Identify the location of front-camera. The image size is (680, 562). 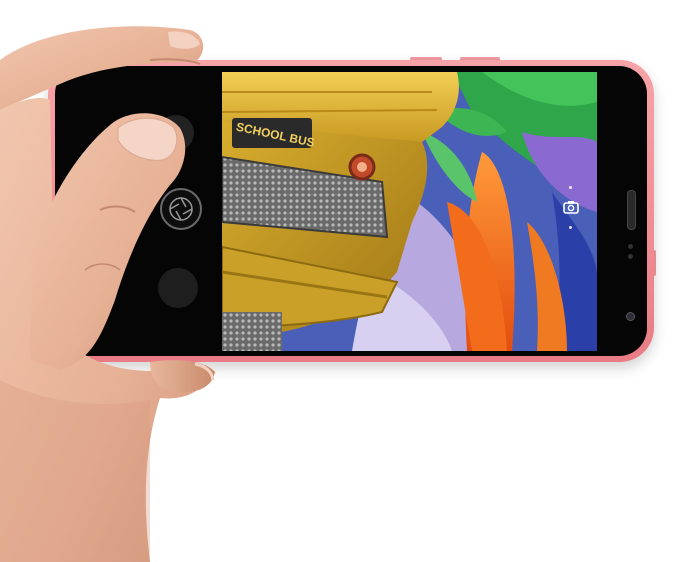
(630, 316).